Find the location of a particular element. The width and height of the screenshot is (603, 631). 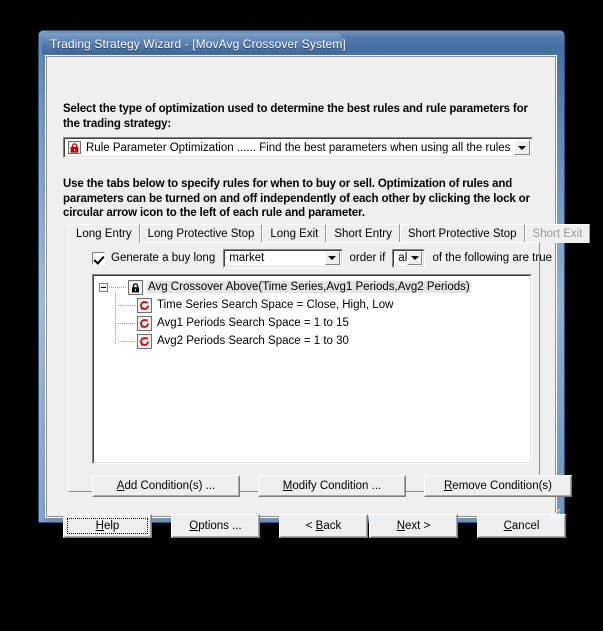

tree-node-child: Avg2 Periods Search Space = 1 to 30 is located at coordinates (313, 341).